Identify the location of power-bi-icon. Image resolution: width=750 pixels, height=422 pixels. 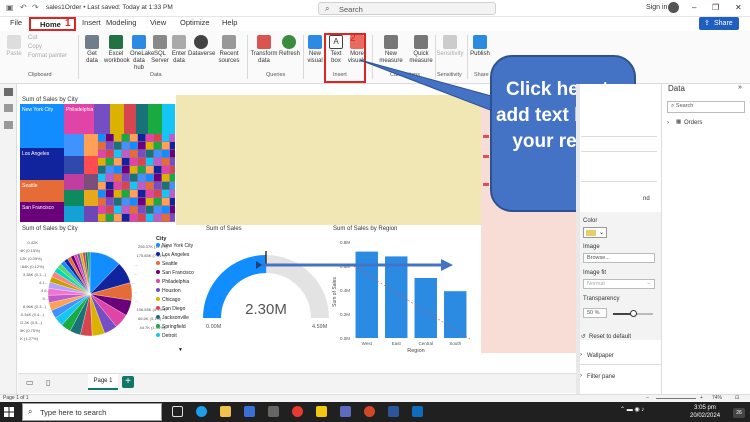
(321, 411).